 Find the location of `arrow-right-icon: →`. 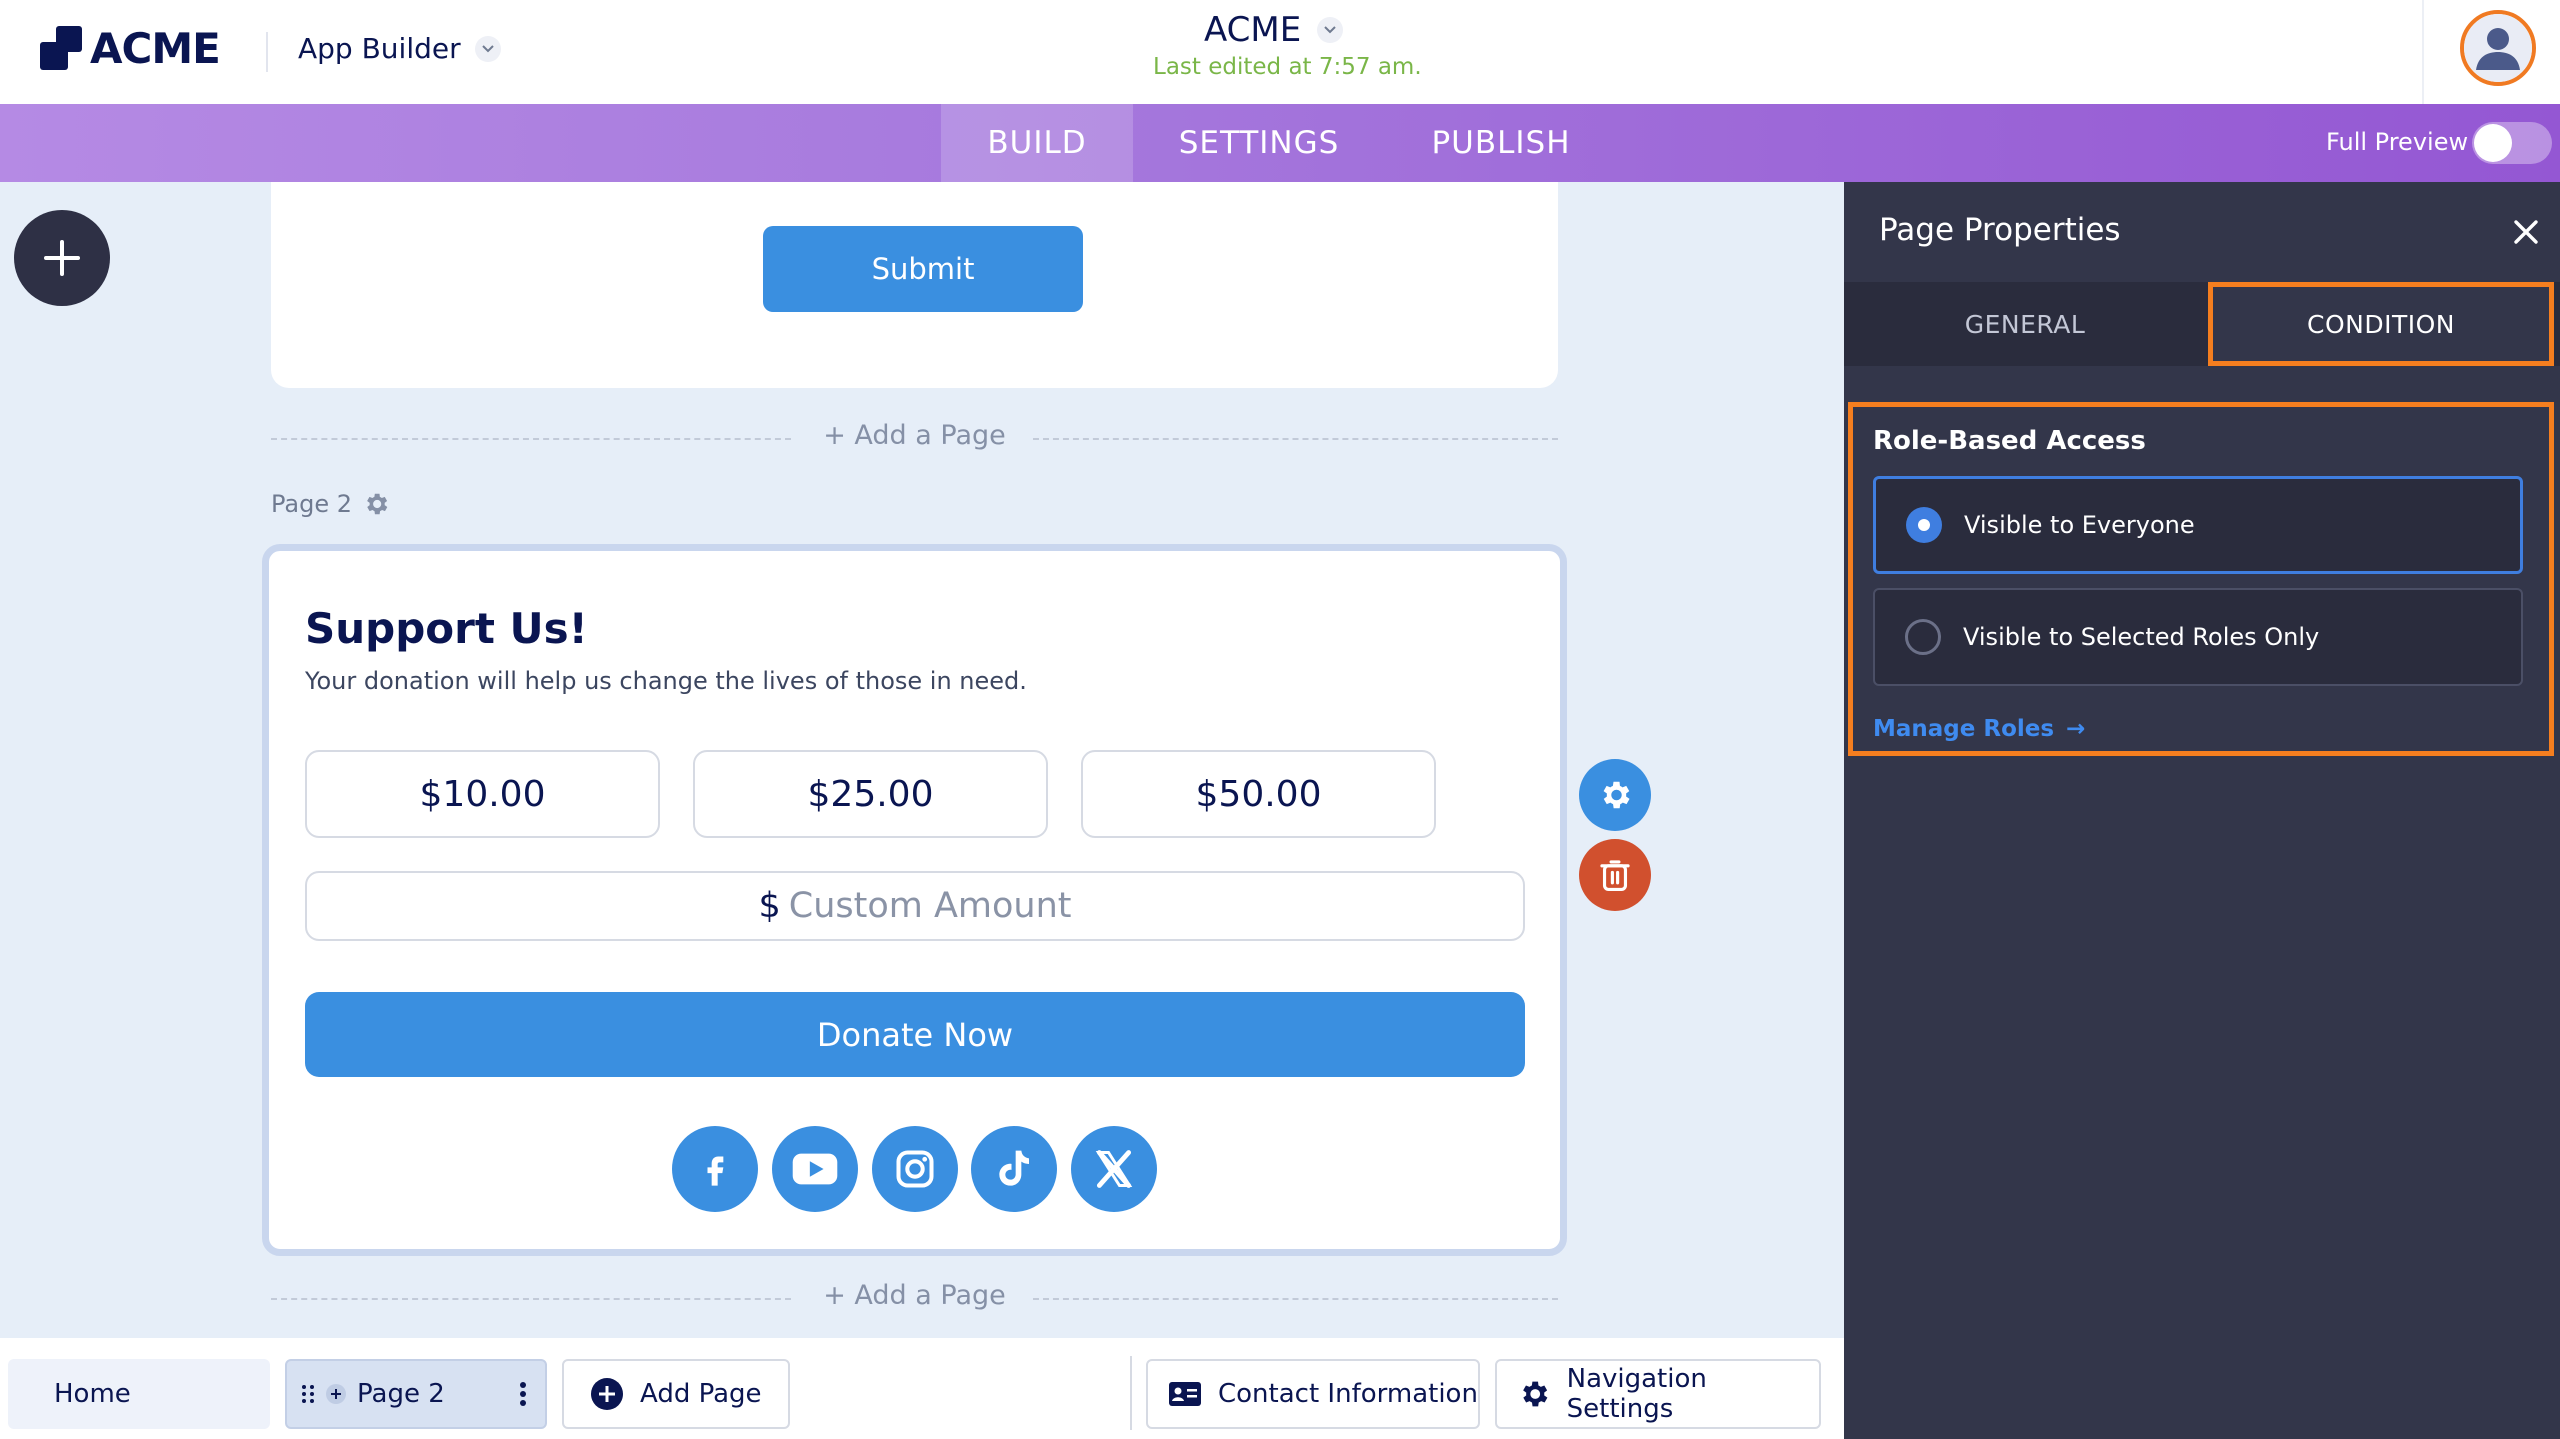

arrow-right-icon: → is located at coordinates (2076, 729).